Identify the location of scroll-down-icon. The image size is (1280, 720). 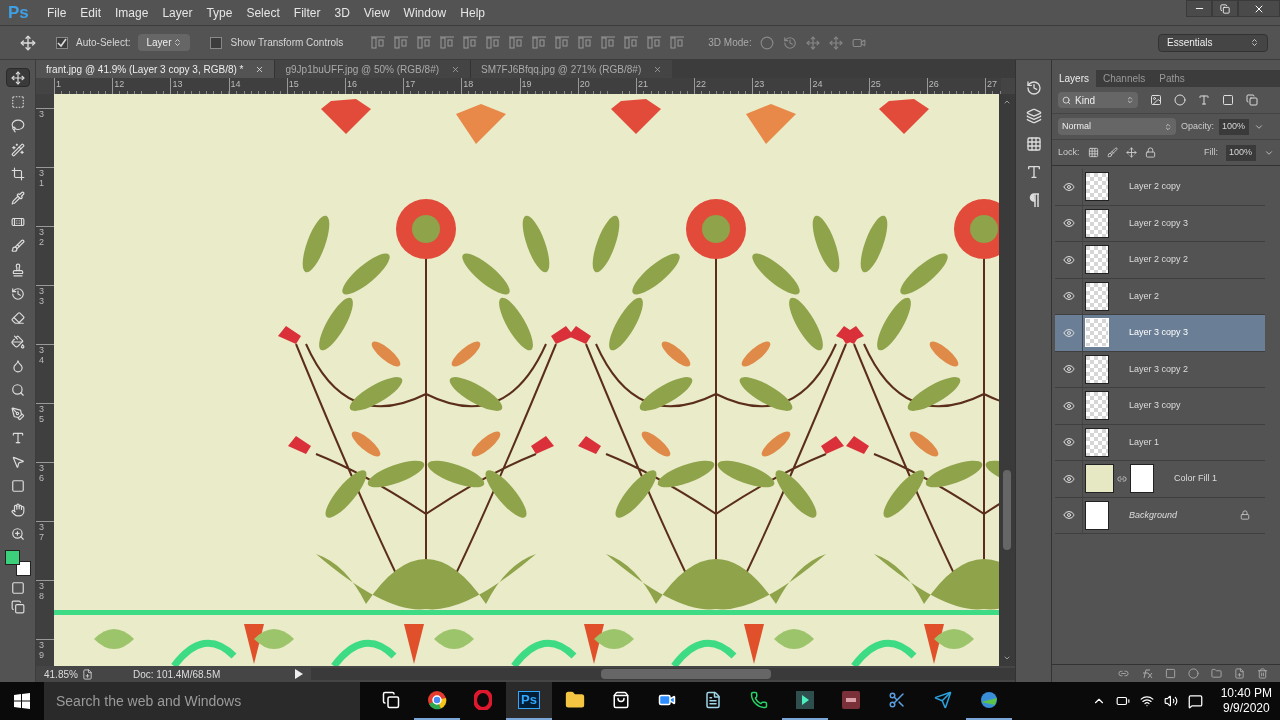
(1007, 658).